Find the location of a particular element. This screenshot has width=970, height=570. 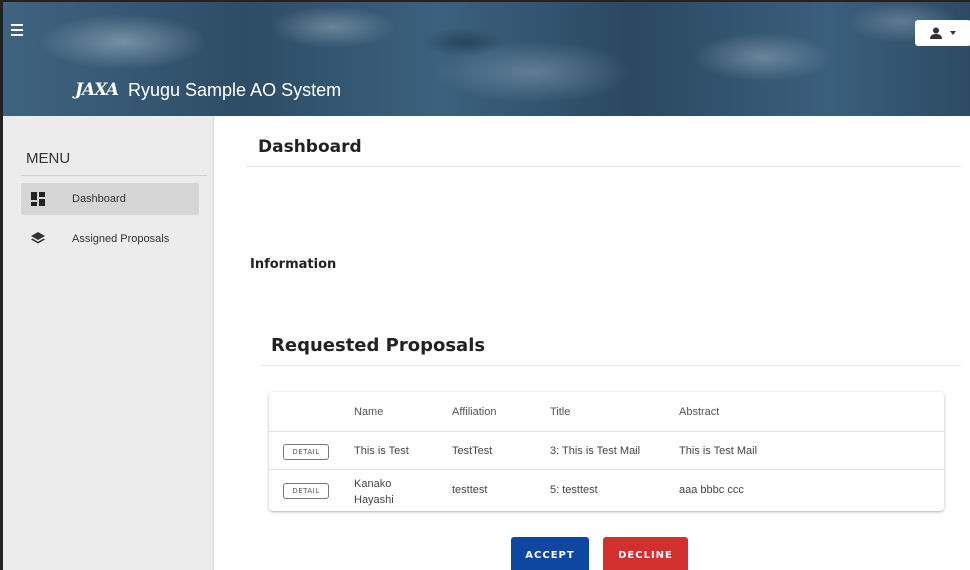

layers-icon is located at coordinates (38, 238).